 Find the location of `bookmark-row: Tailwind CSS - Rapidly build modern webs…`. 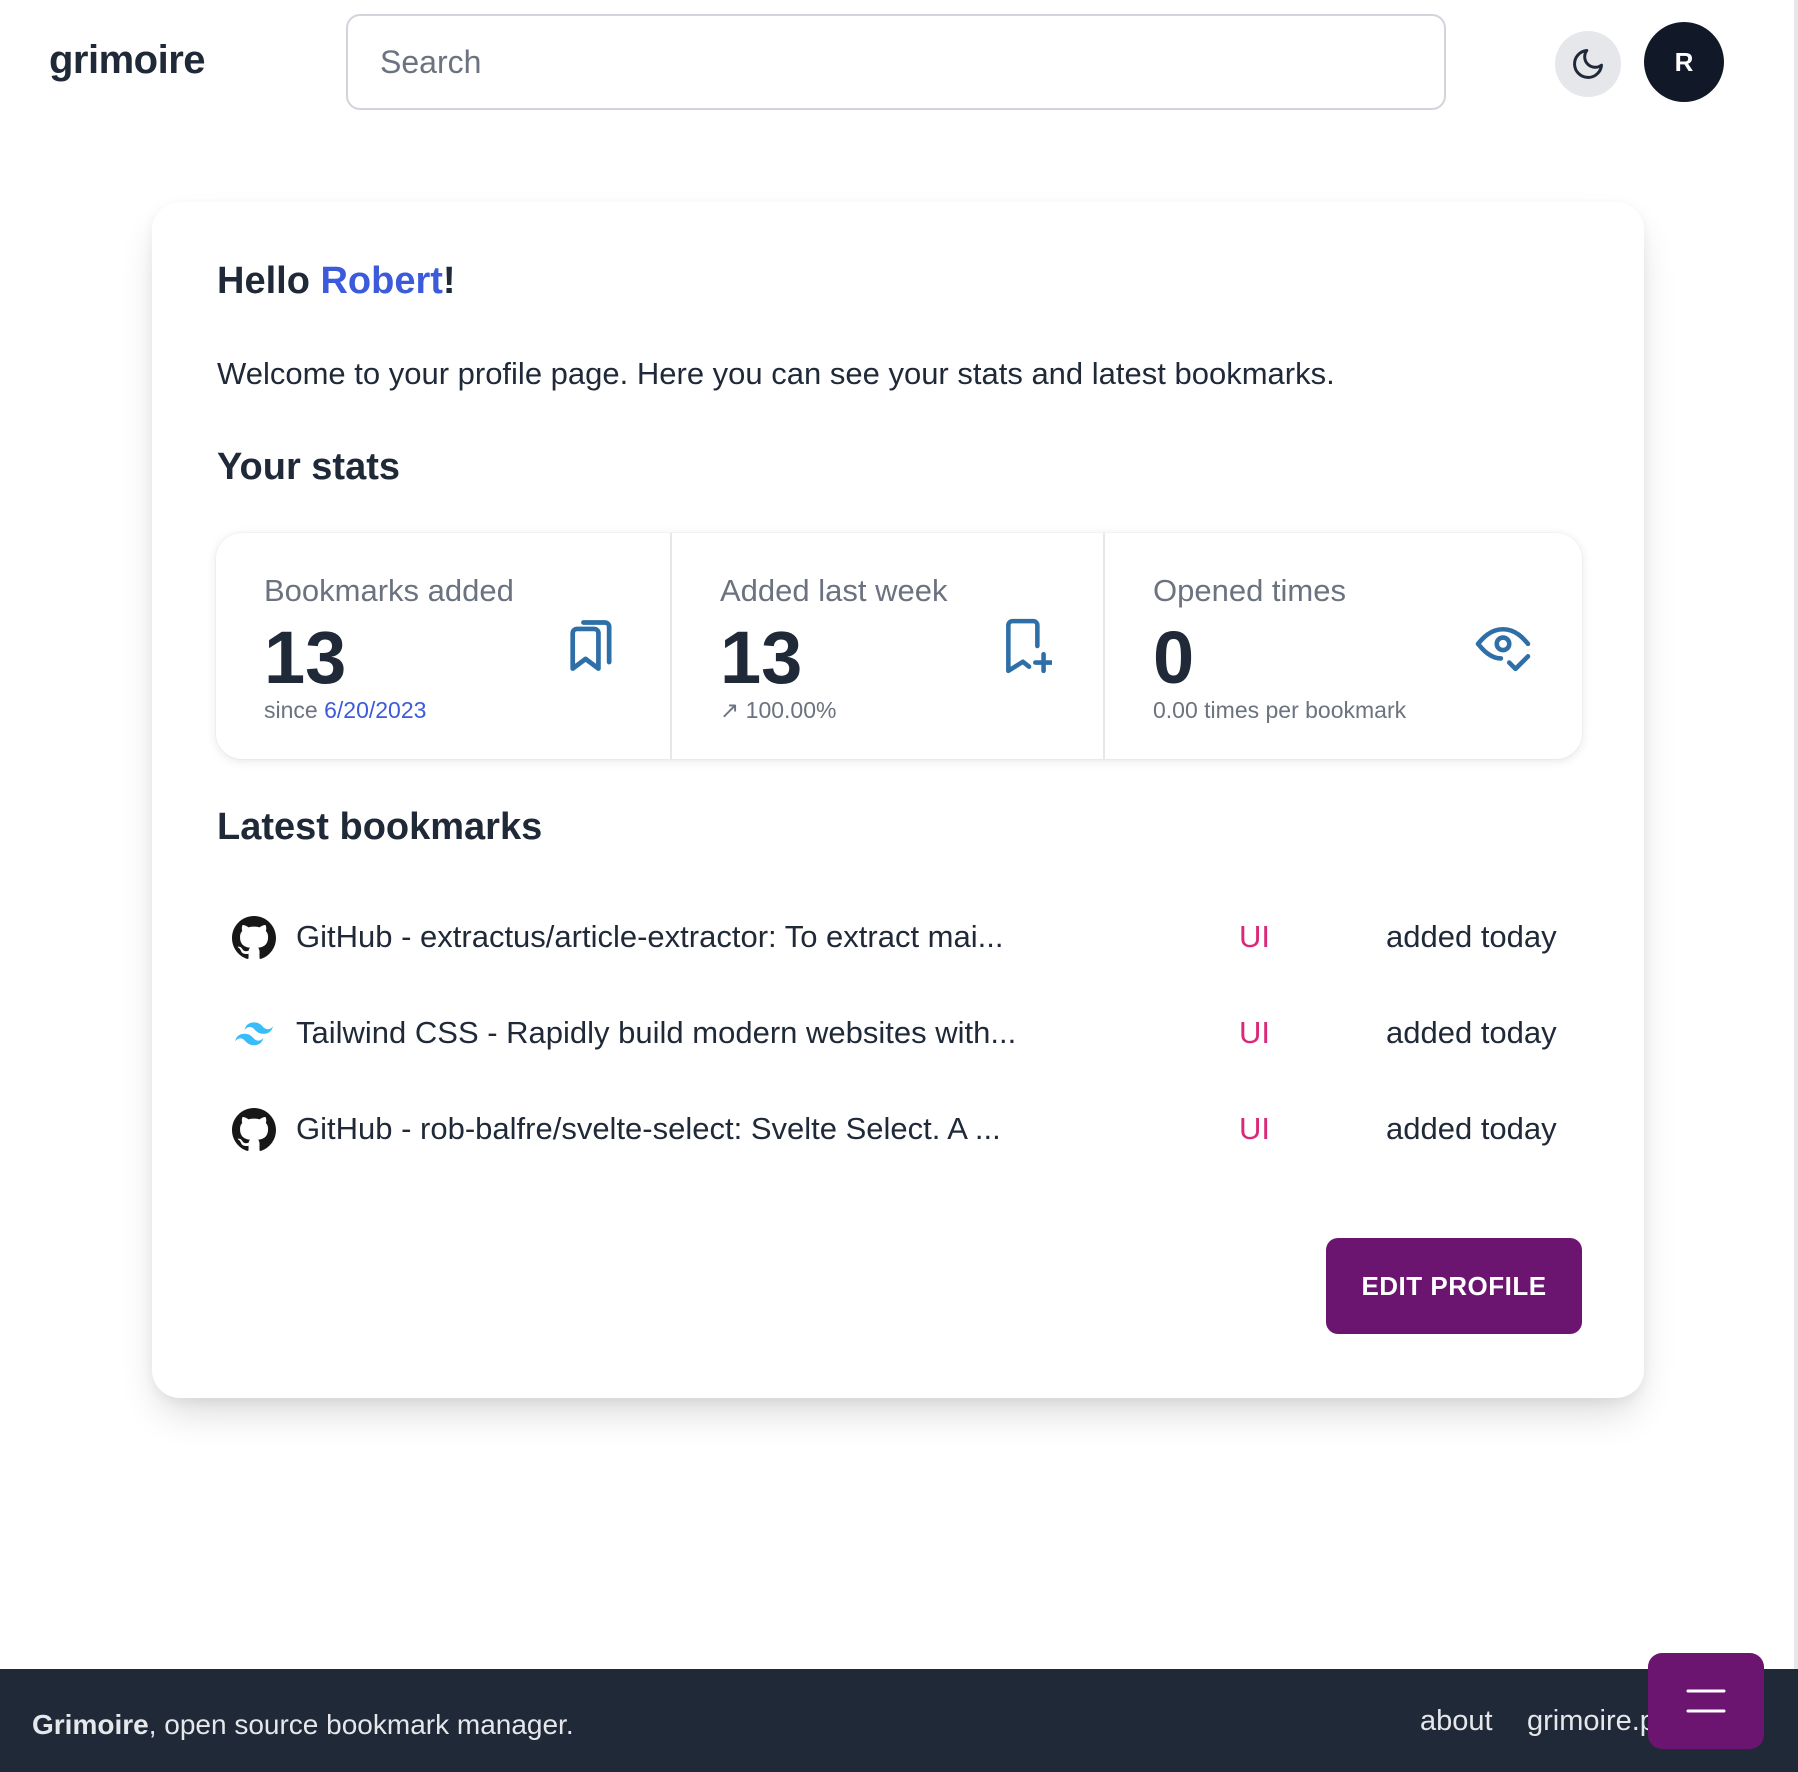

bookmark-row: Tailwind CSS - Rapidly build modern webs… is located at coordinates (907, 1030).